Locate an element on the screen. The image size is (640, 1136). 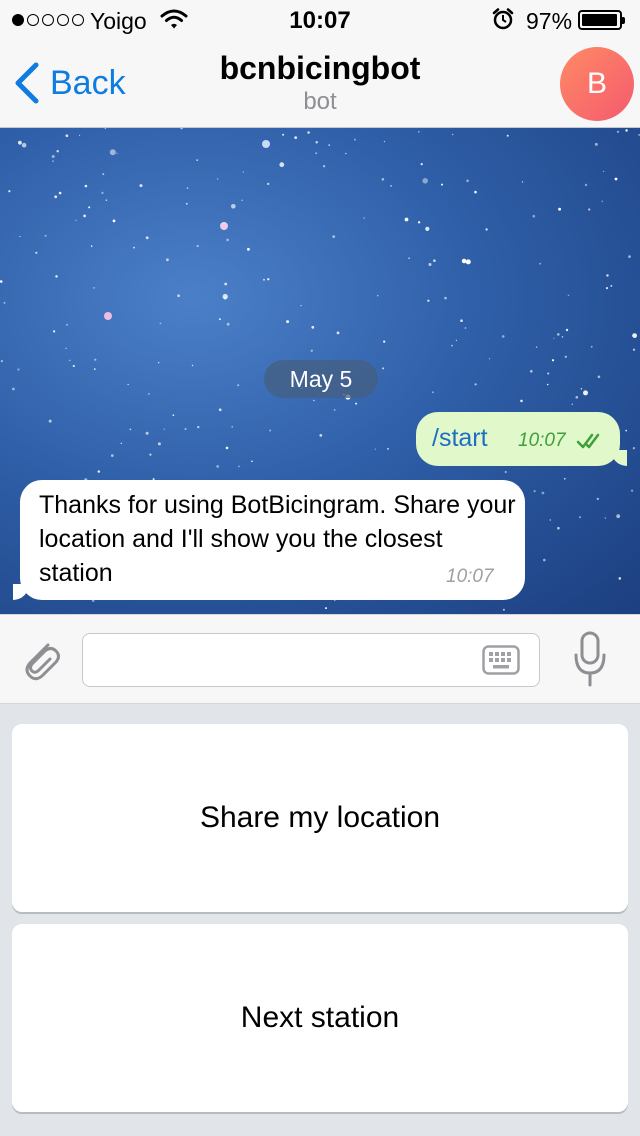
battery-cap is located at coordinates (623, 20).